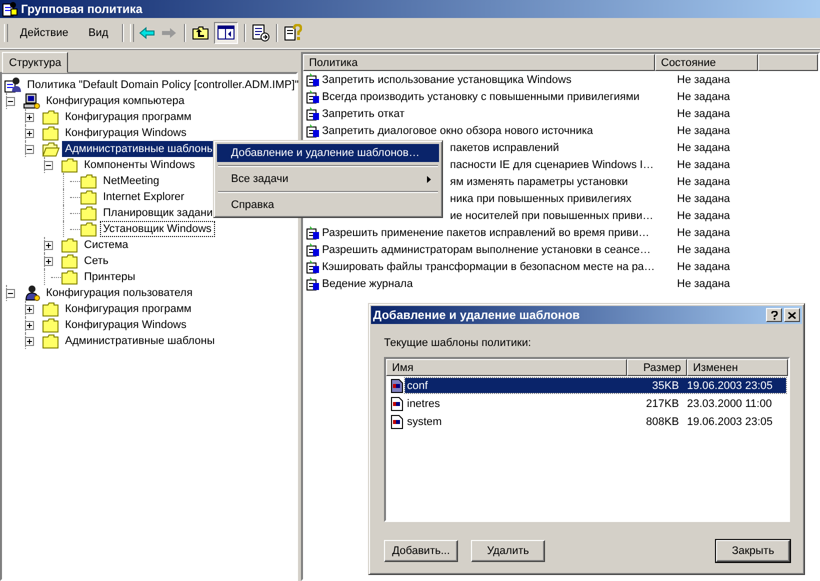 This screenshot has height=581, width=820. Describe the element at coordinates (140, 341) in the screenshot. I see `tree-item: Административные шаблоны` at that location.